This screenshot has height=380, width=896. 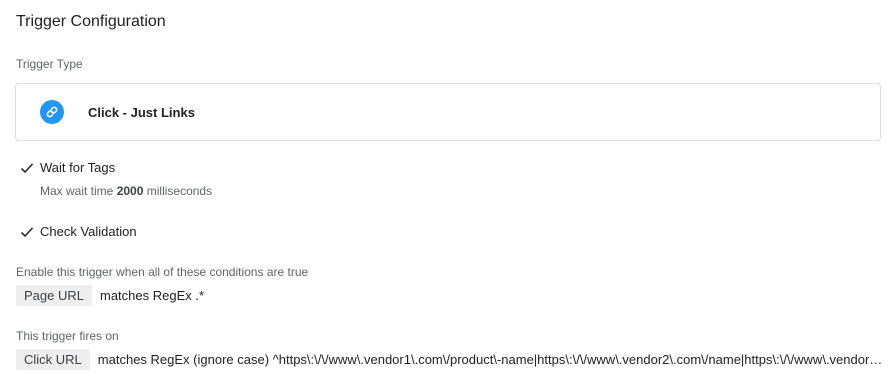 I want to click on wait-time-prefix: Max wait time, so click(x=77, y=191).